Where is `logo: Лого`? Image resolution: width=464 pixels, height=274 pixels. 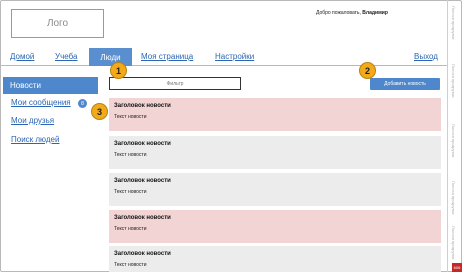 logo: Лого is located at coordinates (57, 23).